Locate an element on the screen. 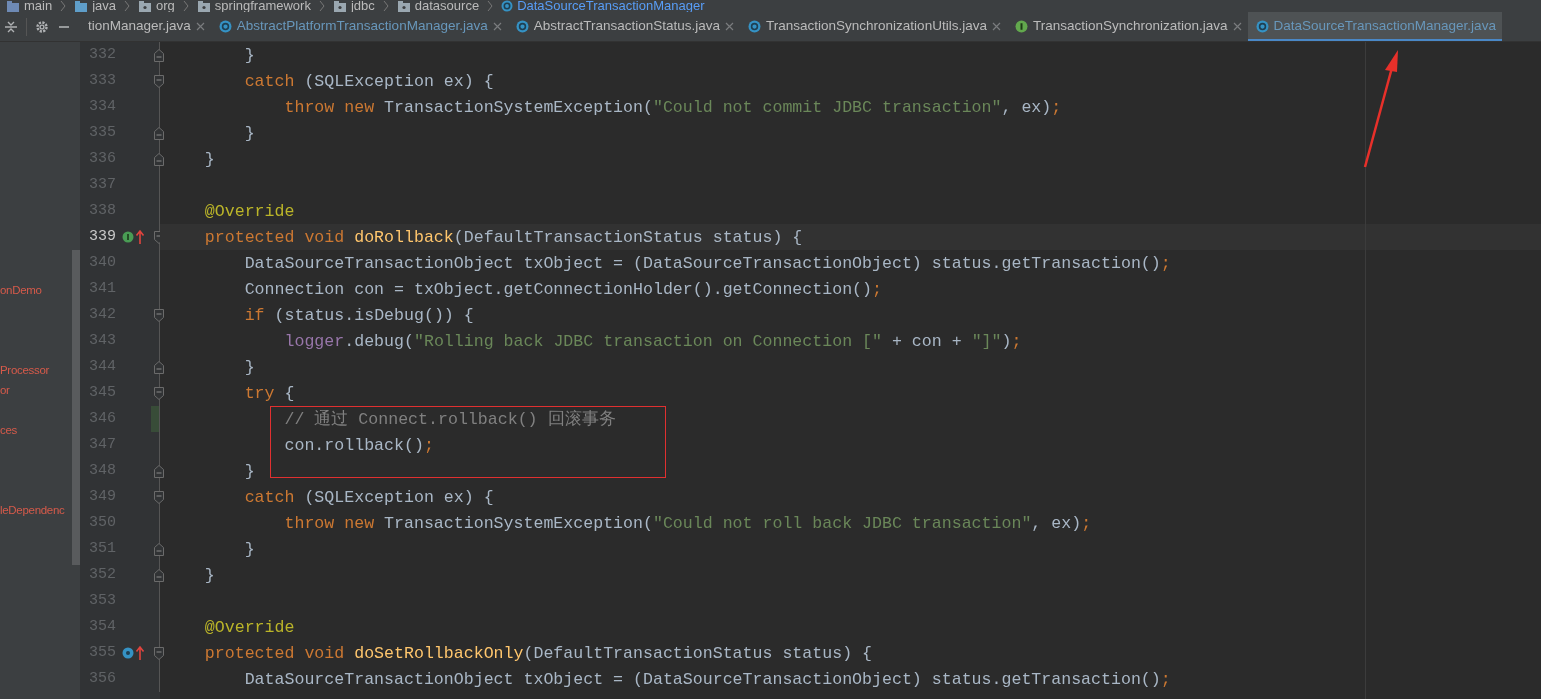 The height and width of the screenshot is (699, 1541). breadcrumb-item: jdbc is located at coordinates (362, 6).